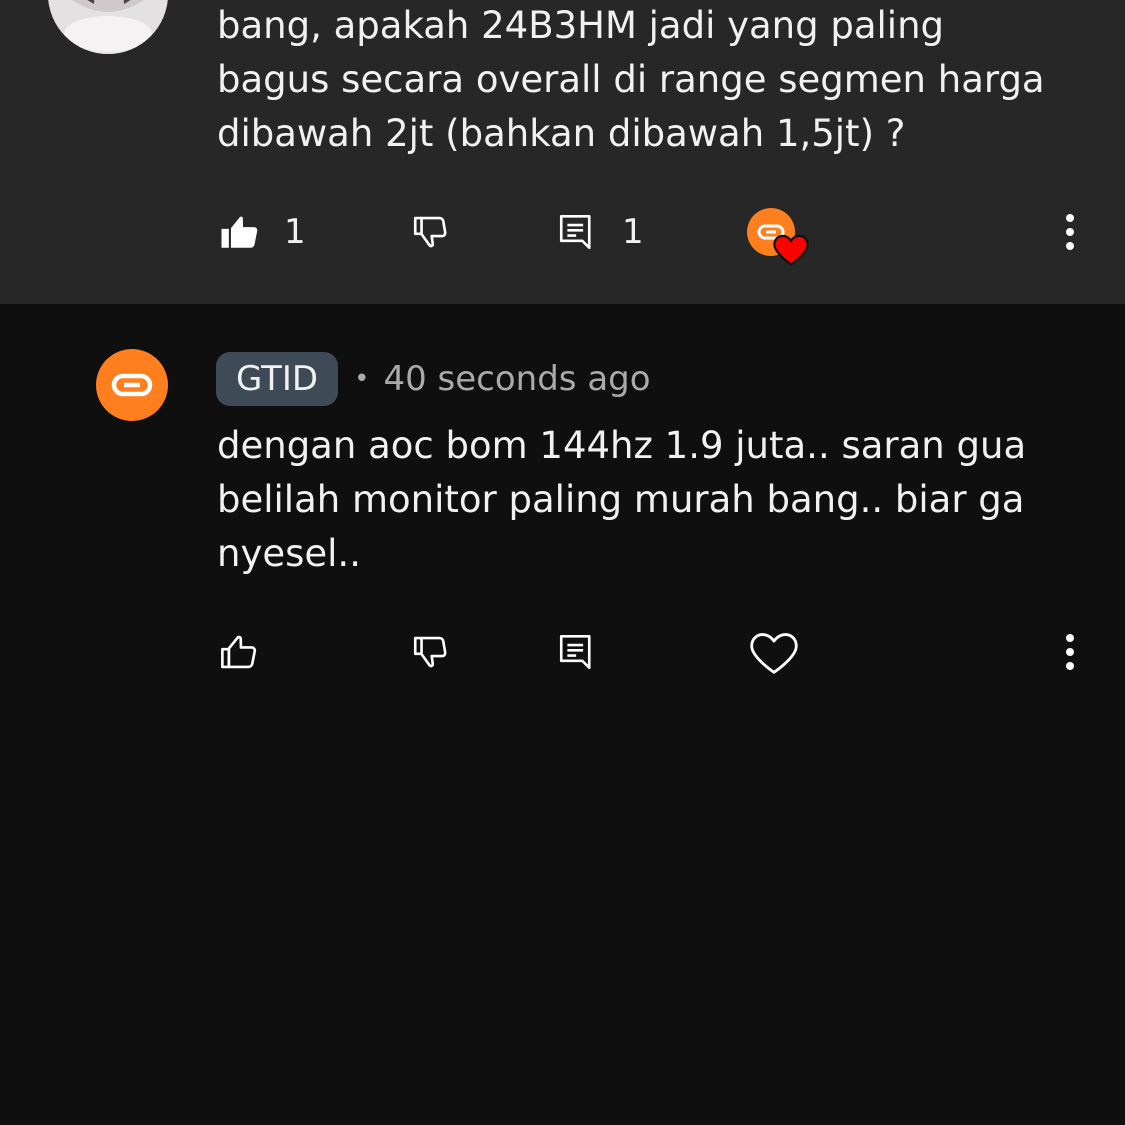 This screenshot has height=1125, width=1125. I want to click on more-options-button, so click(1070, 652).